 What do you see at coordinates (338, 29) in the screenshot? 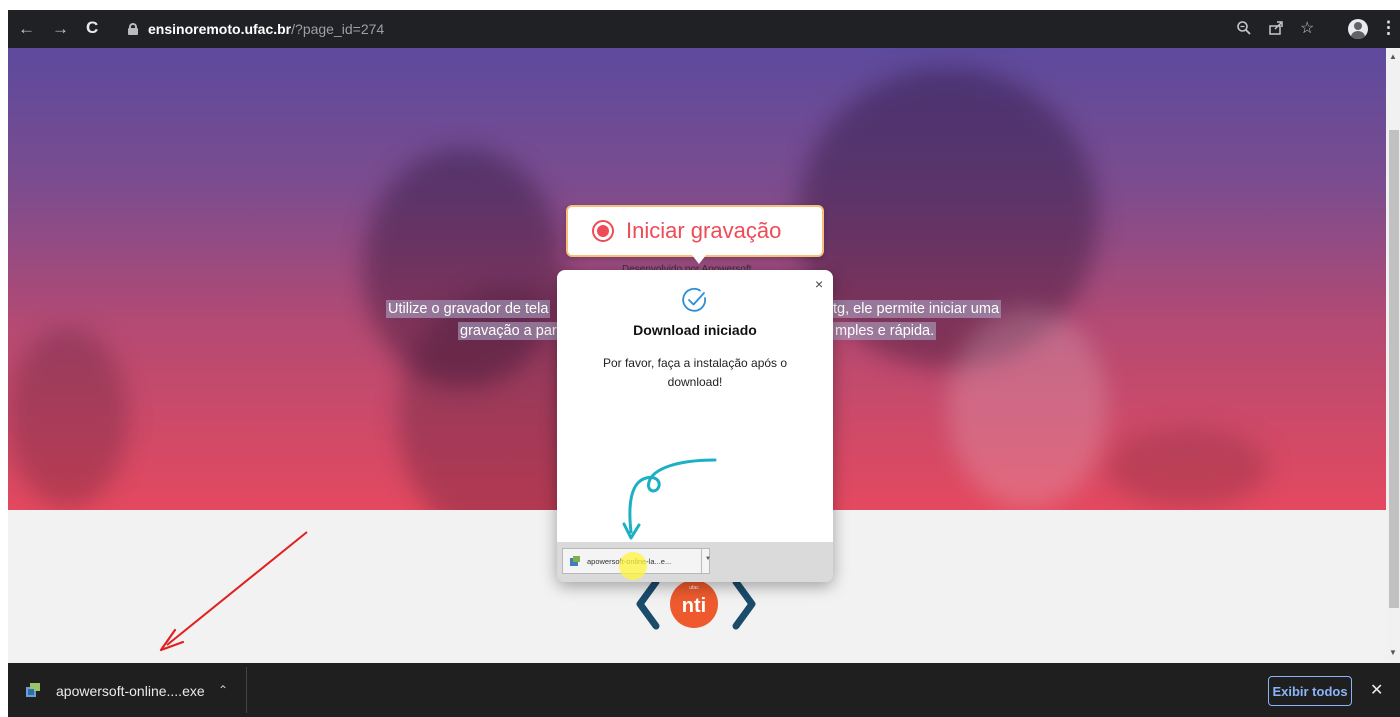
I see `url-path: /?page_id=274` at bounding box center [338, 29].